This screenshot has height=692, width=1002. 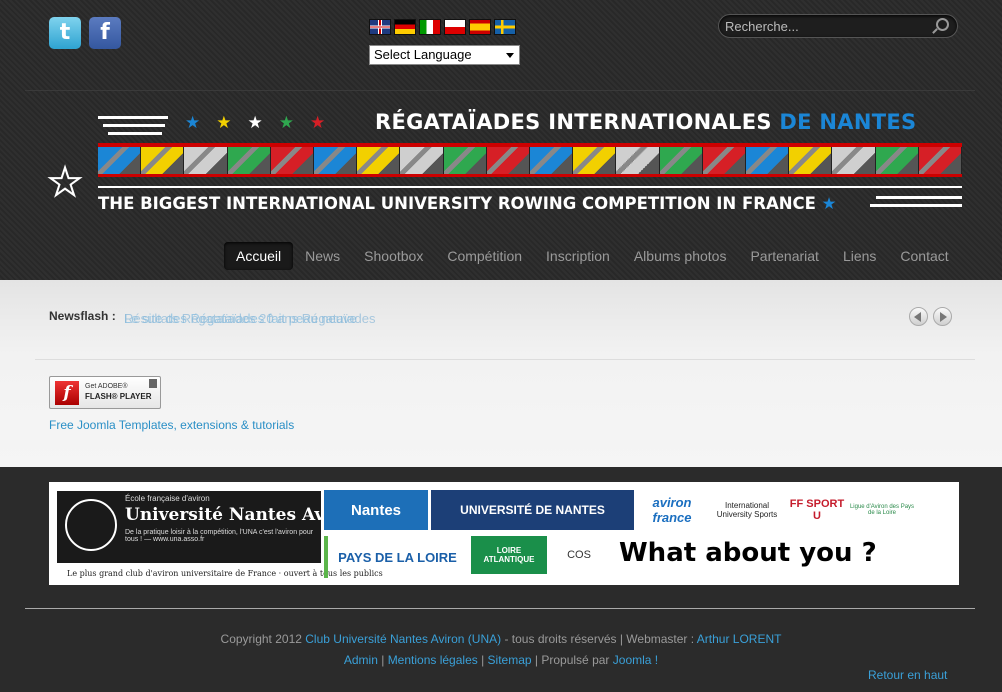 What do you see at coordinates (106, 386) in the screenshot?
I see `flash-badge-line1: Get ADOBE®` at bounding box center [106, 386].